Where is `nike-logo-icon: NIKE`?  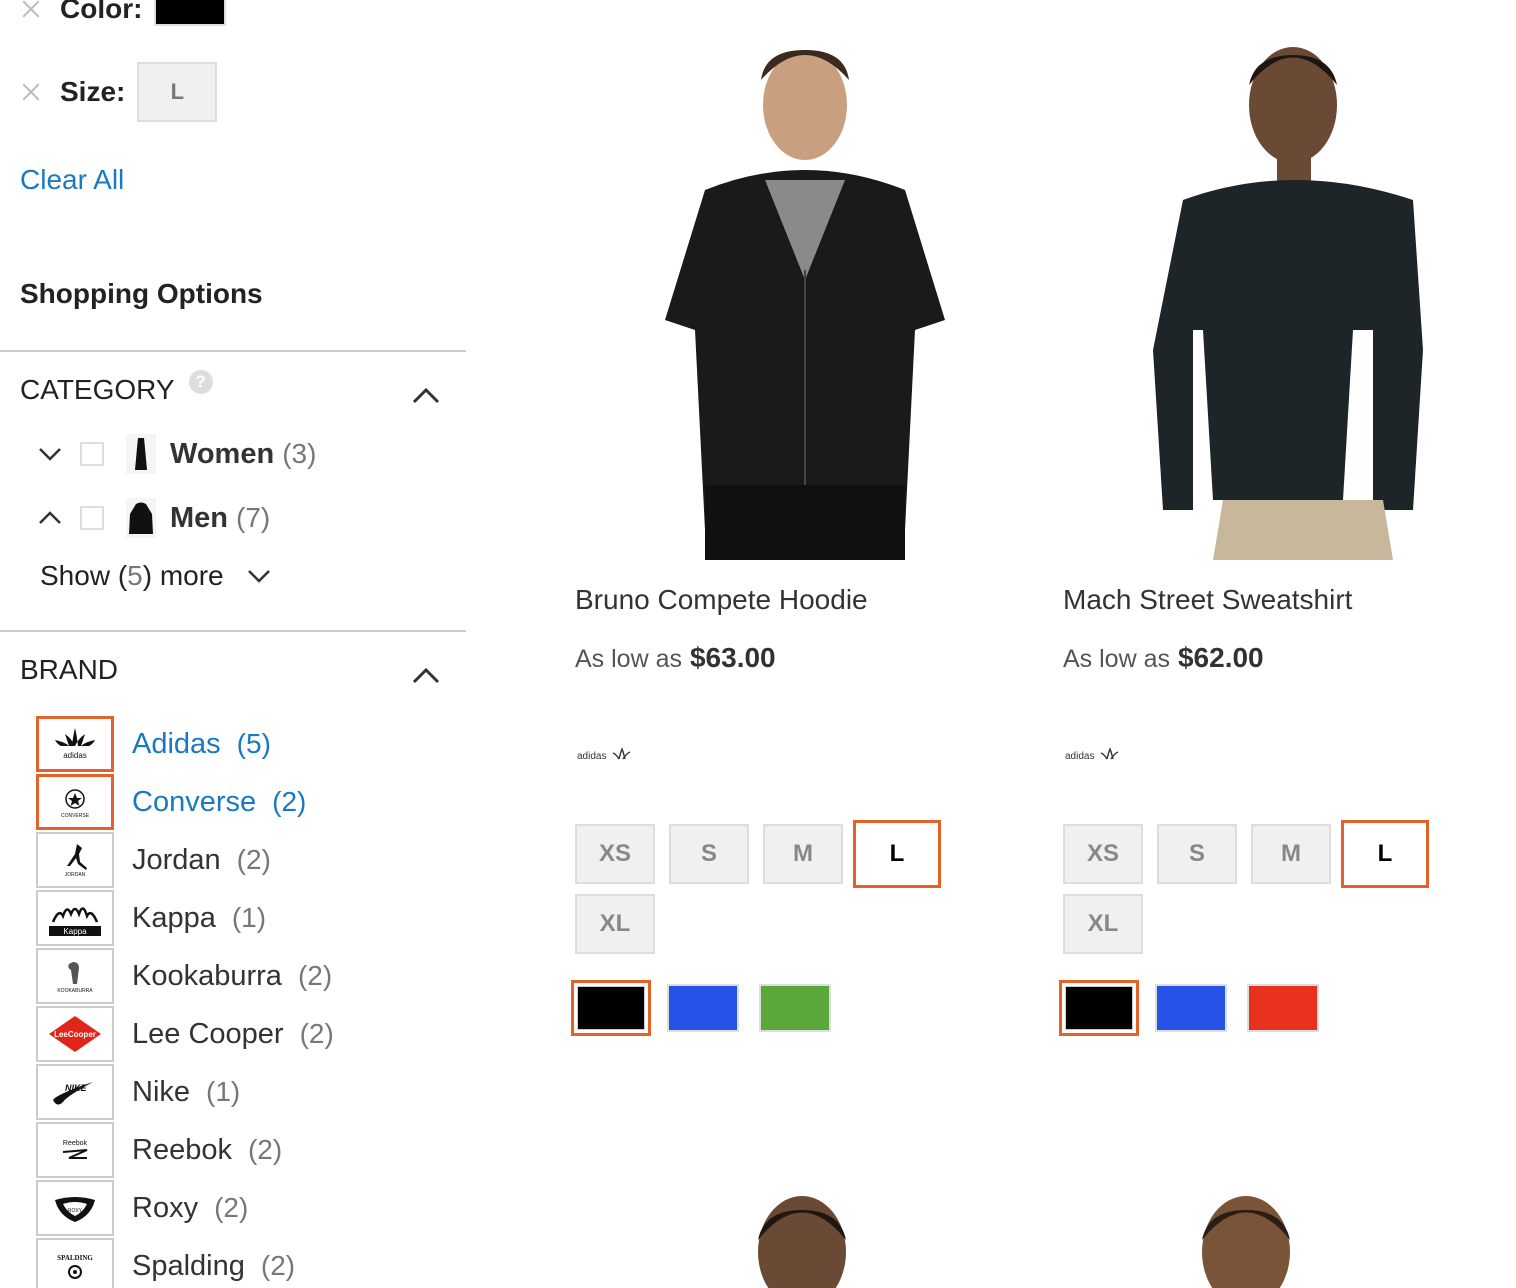 nike-logo-icon: NIKE is located at coordinates (75, 1092).